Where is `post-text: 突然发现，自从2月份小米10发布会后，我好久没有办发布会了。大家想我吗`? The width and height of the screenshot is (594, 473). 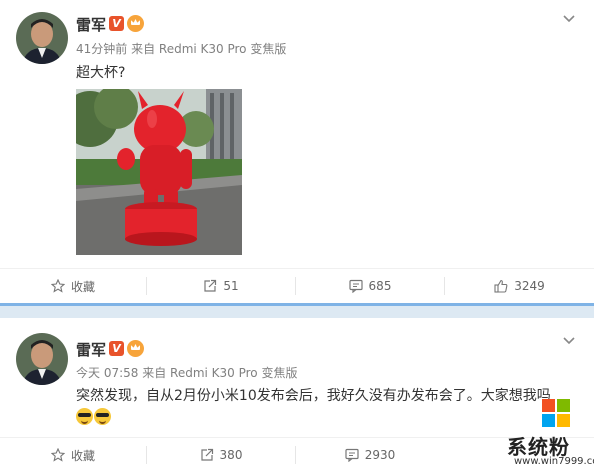 post-text: 突然发现，自从2月份小米10发布会后，我好久没有办发布会了。大家想我吗 is located at coordinates (313, 396).